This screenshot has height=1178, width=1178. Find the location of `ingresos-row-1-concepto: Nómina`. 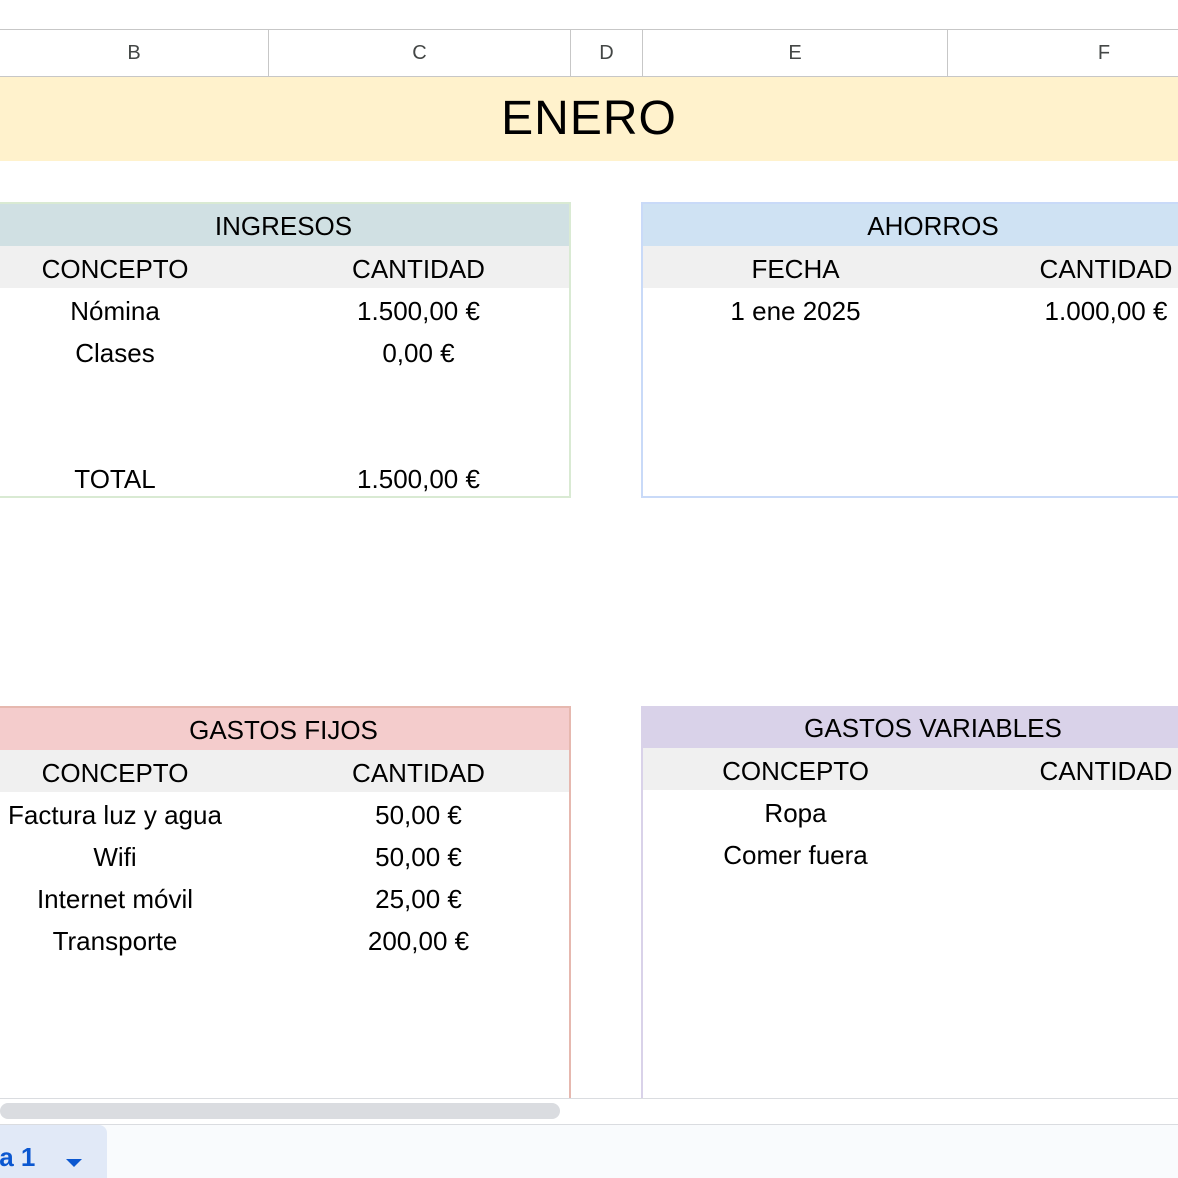

ingresos-row-1-concepto: Nómina is located at coordinates (116, 311).